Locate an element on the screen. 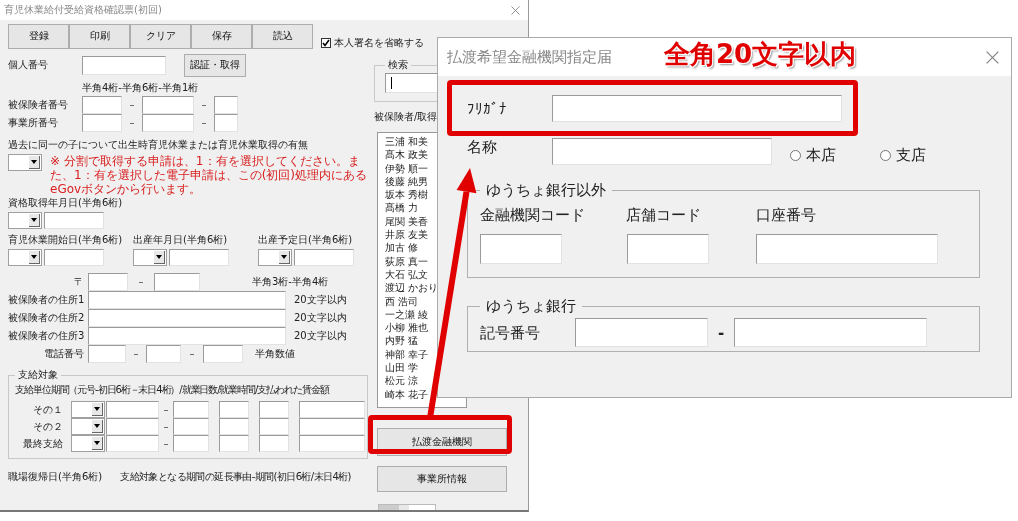  office-button: 事業所情報 is located at coordinates (442, 479).